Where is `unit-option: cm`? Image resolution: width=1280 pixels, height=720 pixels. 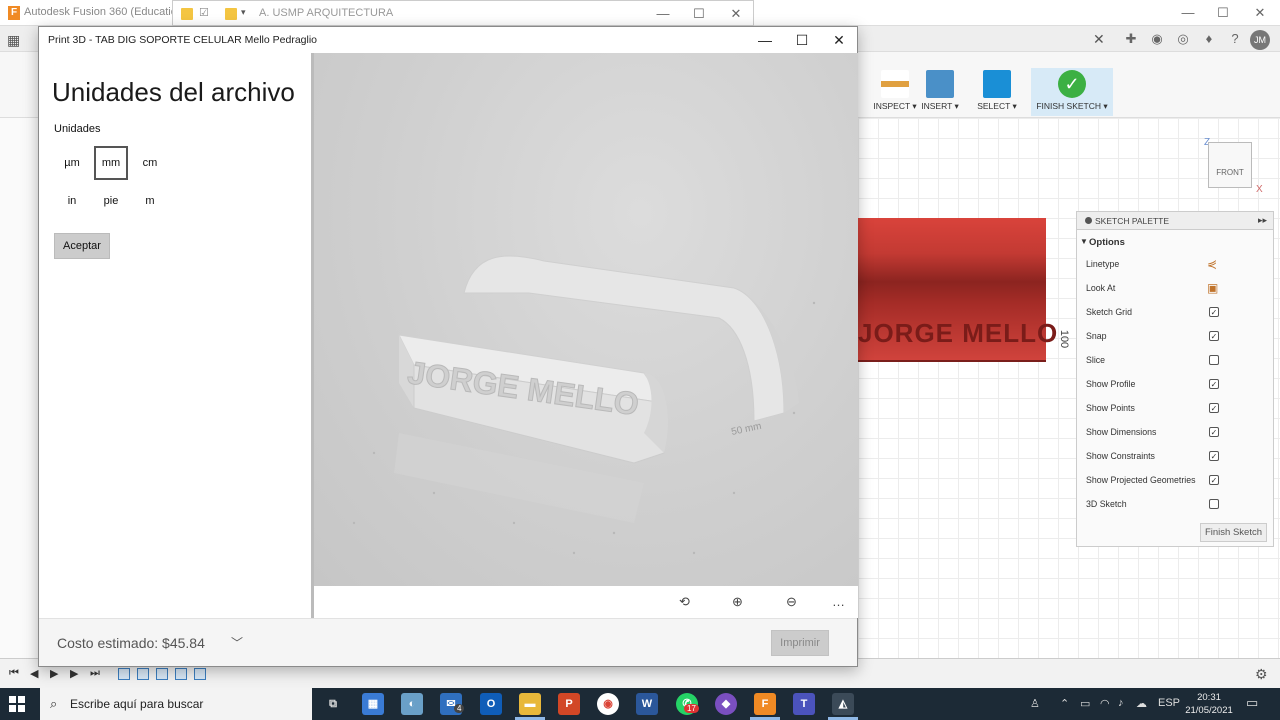 unit-option: cm is located at coordinates (150, 163).